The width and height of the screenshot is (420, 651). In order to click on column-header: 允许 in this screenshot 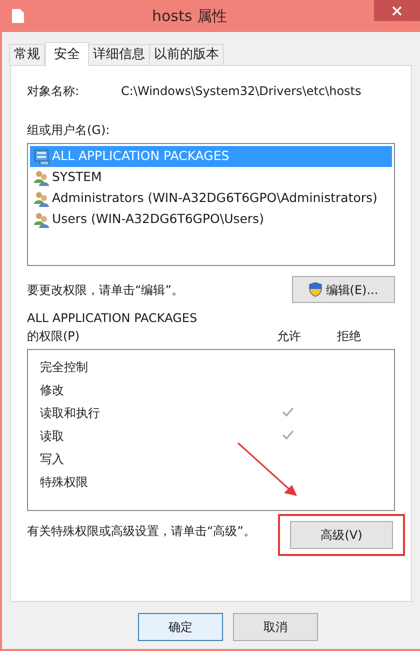, I will do `click(289, 336)`.